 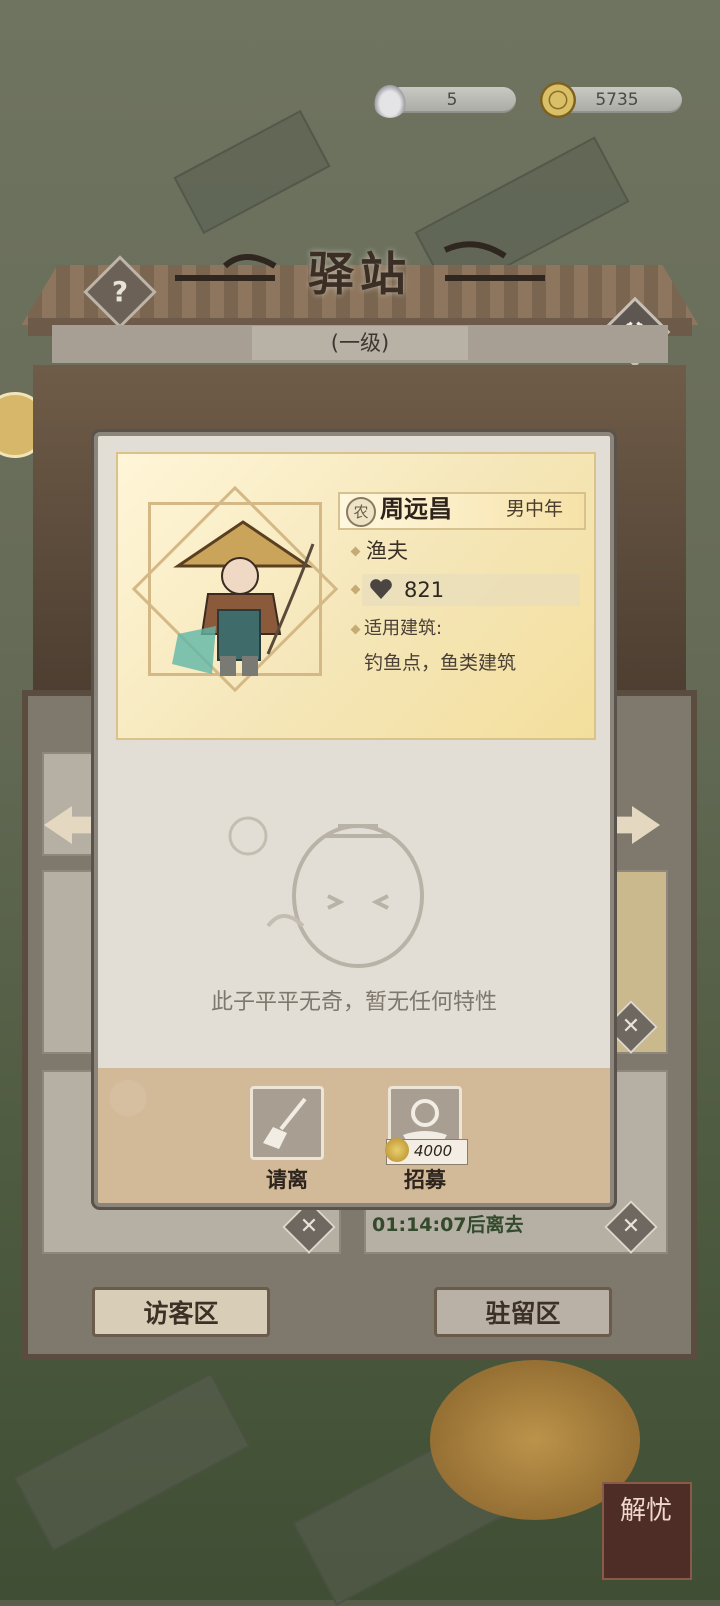 I want to click on silver-ingot-icon, so click(x=390, y=100).